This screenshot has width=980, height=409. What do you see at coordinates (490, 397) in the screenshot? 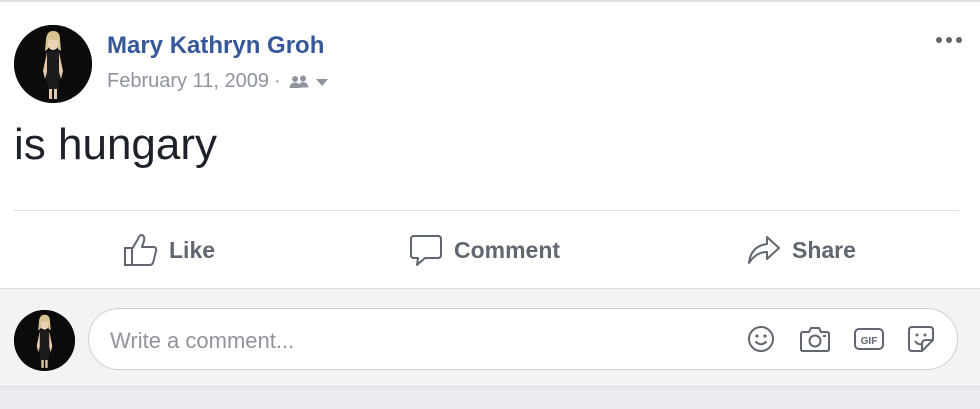
I see `bottom-strip` at bounding box center [490, 397].